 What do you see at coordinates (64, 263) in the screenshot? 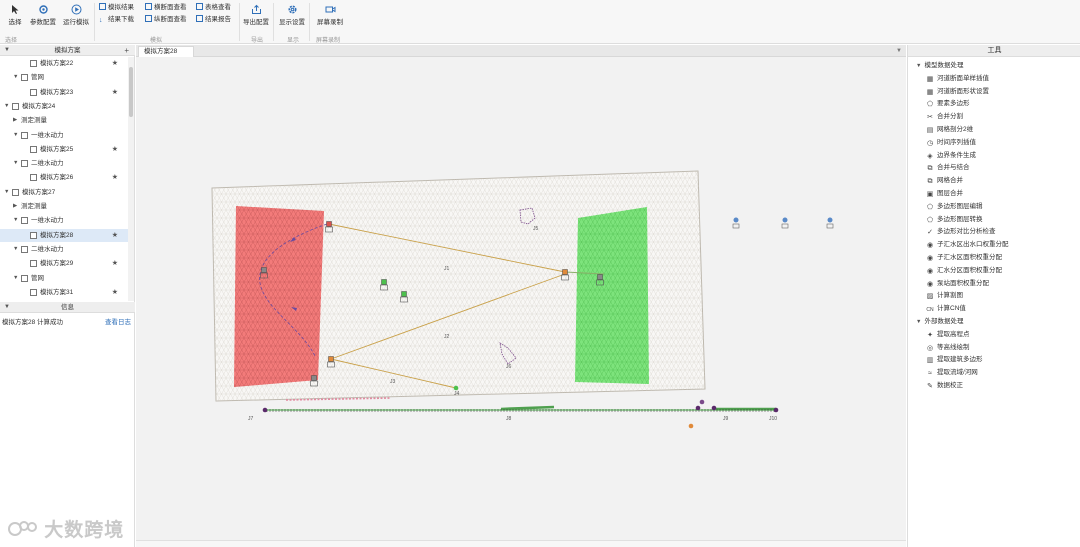
I see `tree-item: 模拟方案29 ★` at bounding box center [64, 263].